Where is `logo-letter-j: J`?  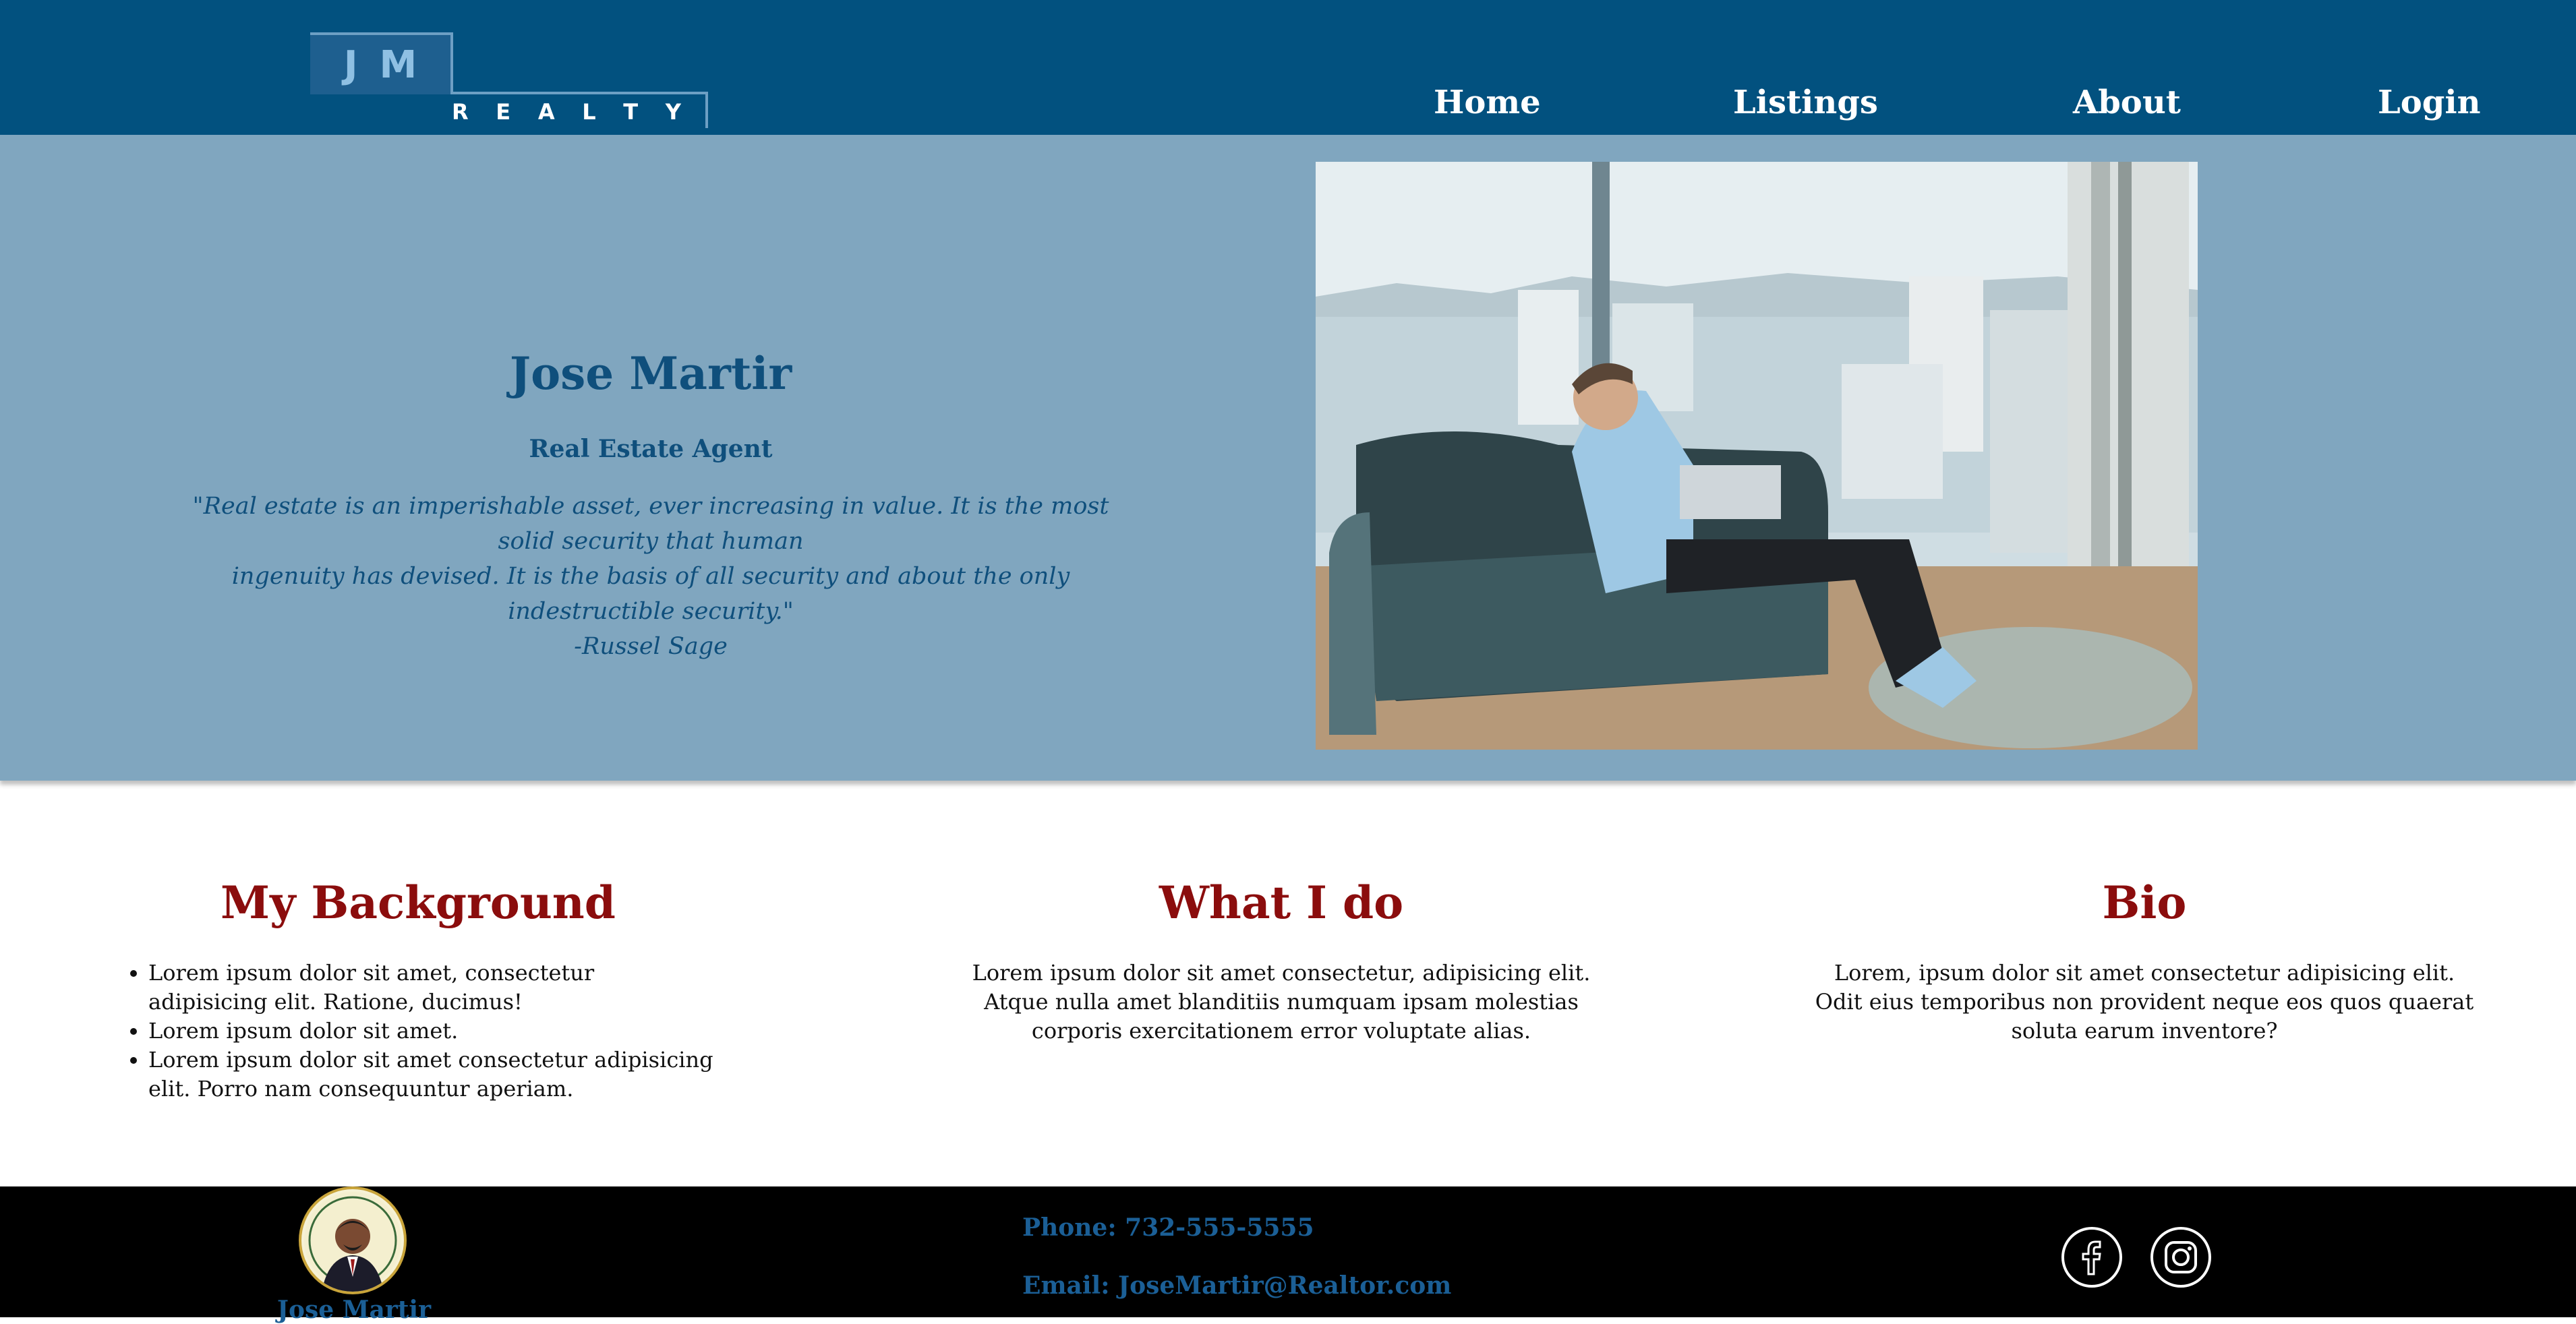
logo-letter-j: J is located at coordinates (351, 65).